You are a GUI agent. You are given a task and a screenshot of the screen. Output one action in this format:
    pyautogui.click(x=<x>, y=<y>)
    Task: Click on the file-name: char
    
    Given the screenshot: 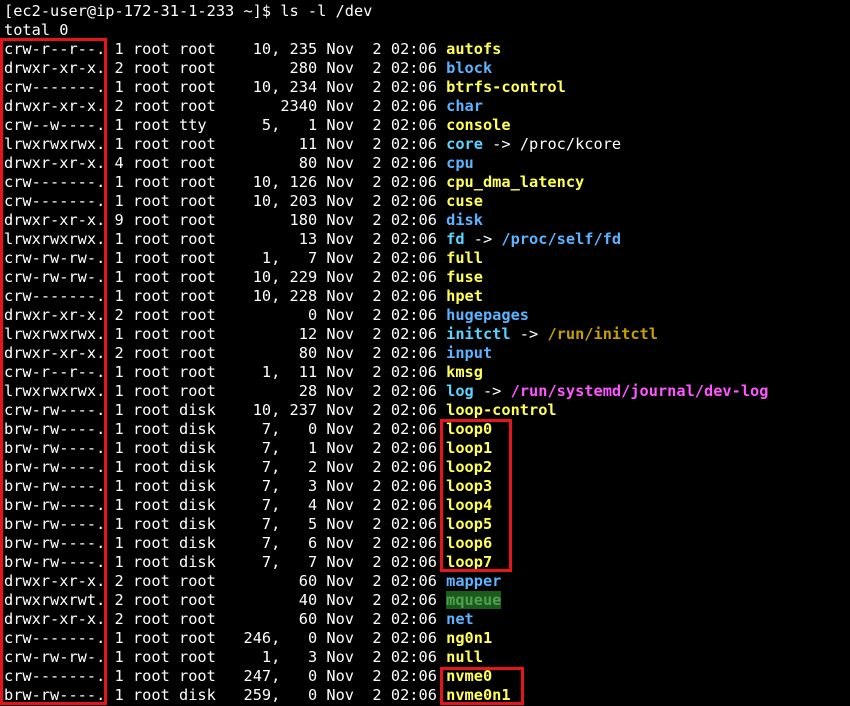 What is the action you would take?
    pyautogui.click(x=464, y=106)
    